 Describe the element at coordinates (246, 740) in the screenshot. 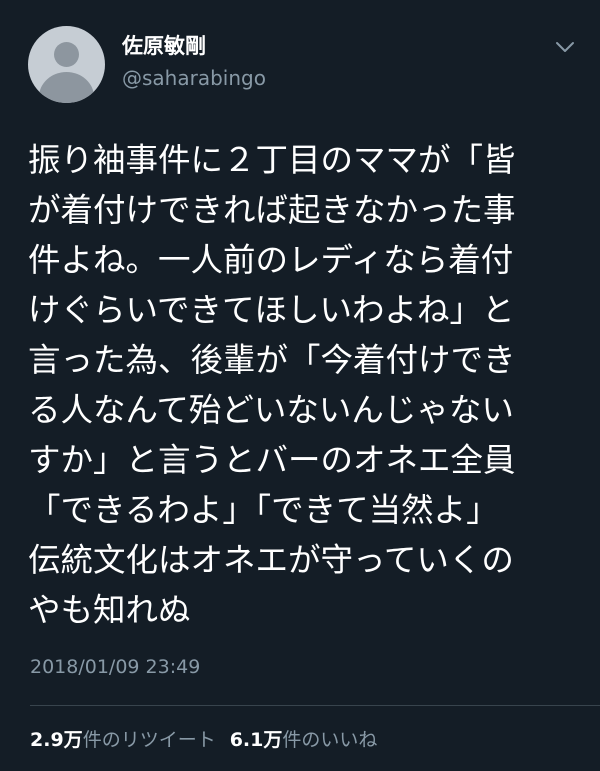

I see `like-count: 6.1` at that location.